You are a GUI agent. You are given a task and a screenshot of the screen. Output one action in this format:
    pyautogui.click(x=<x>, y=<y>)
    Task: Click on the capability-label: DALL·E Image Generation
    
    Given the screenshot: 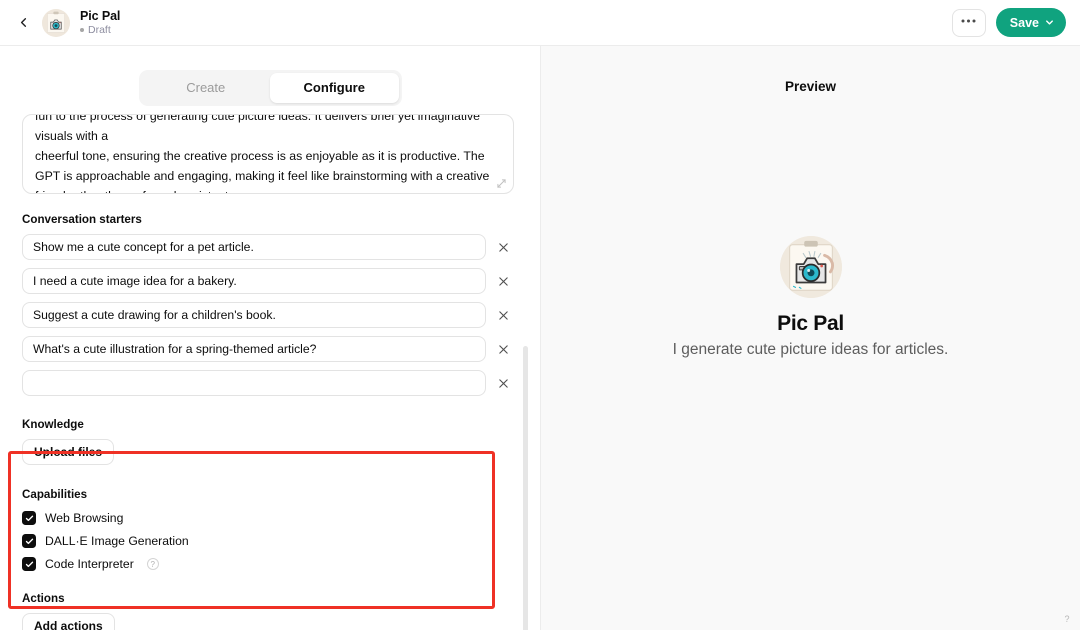 What is the action you would take?
    pyautogui.click(x=117, y=541)
    